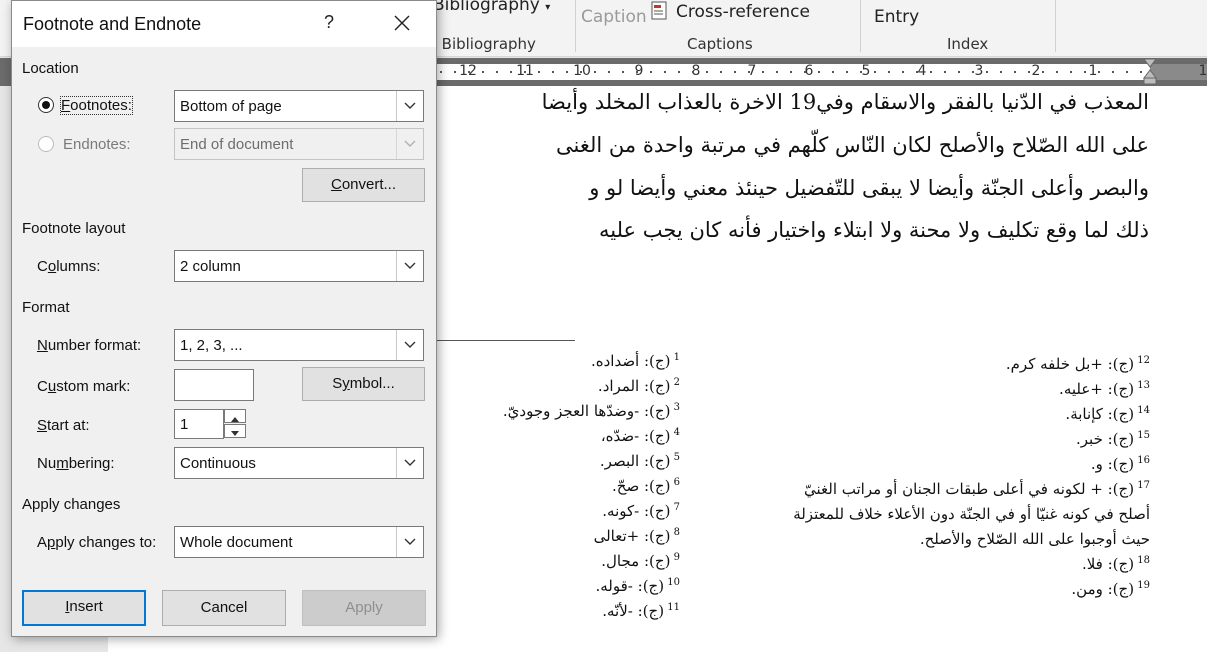 The width and height of the screenshot is (1207, 652). I want to click on footnote-number: 1, so click(675, 357).